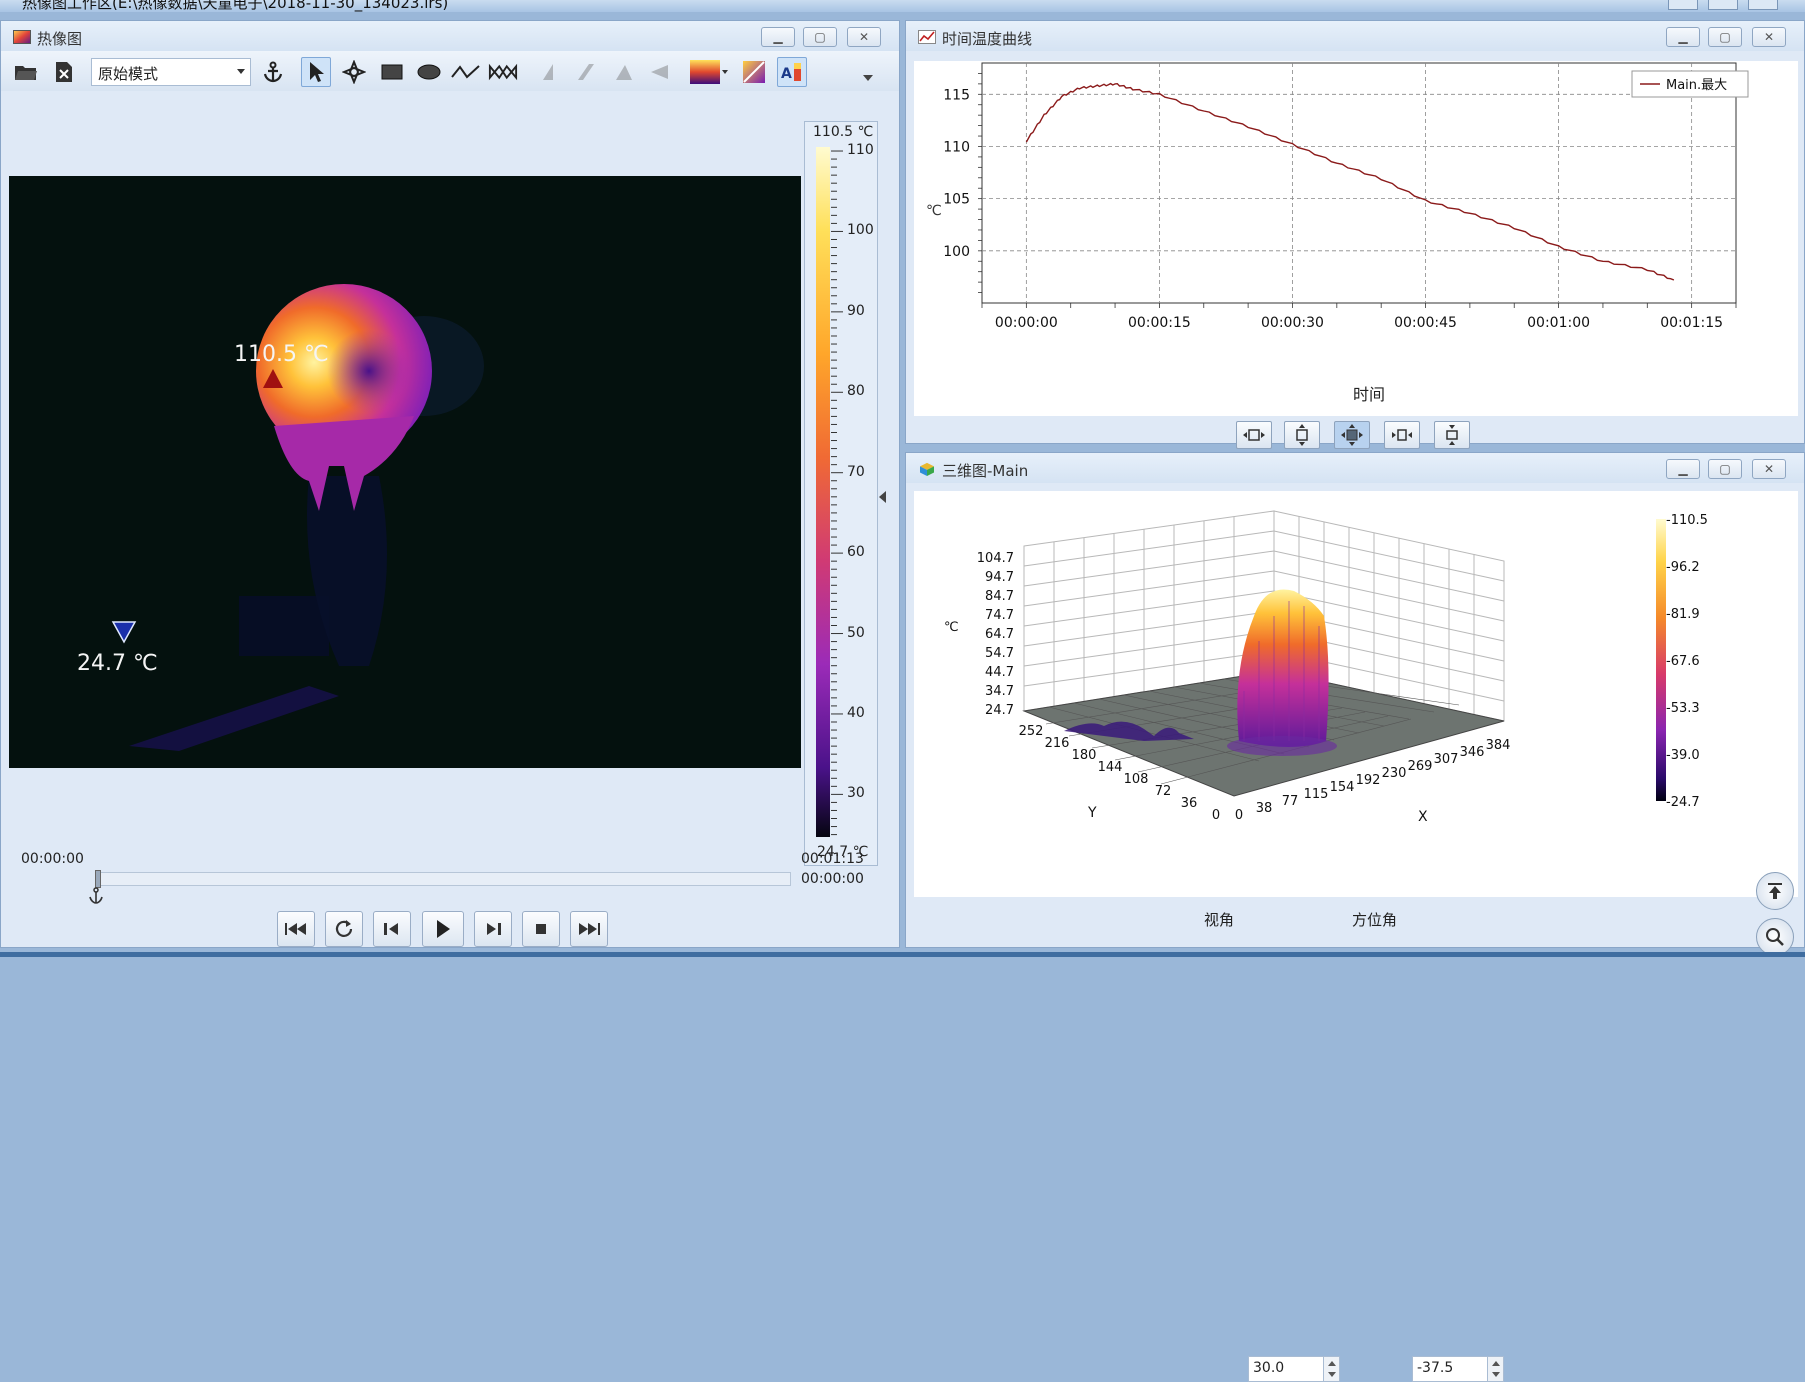 This screenshot has height=1382, width=1805. I want to click on level-tool-button, so click(552, 72).